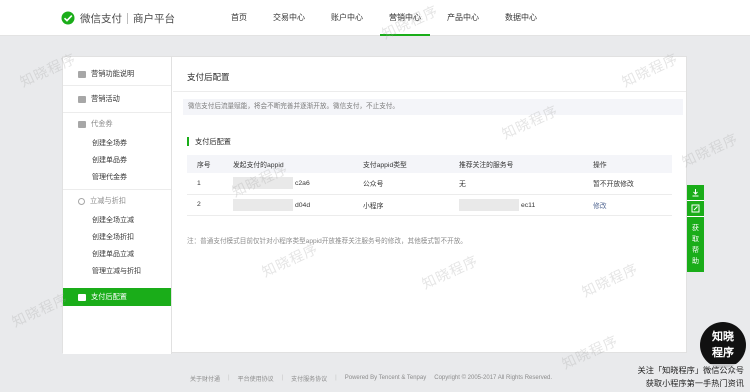  What do you see at coordinates (82, 297) in the screenshot?
I see `settings-icon` at bounding box center [82, 297].